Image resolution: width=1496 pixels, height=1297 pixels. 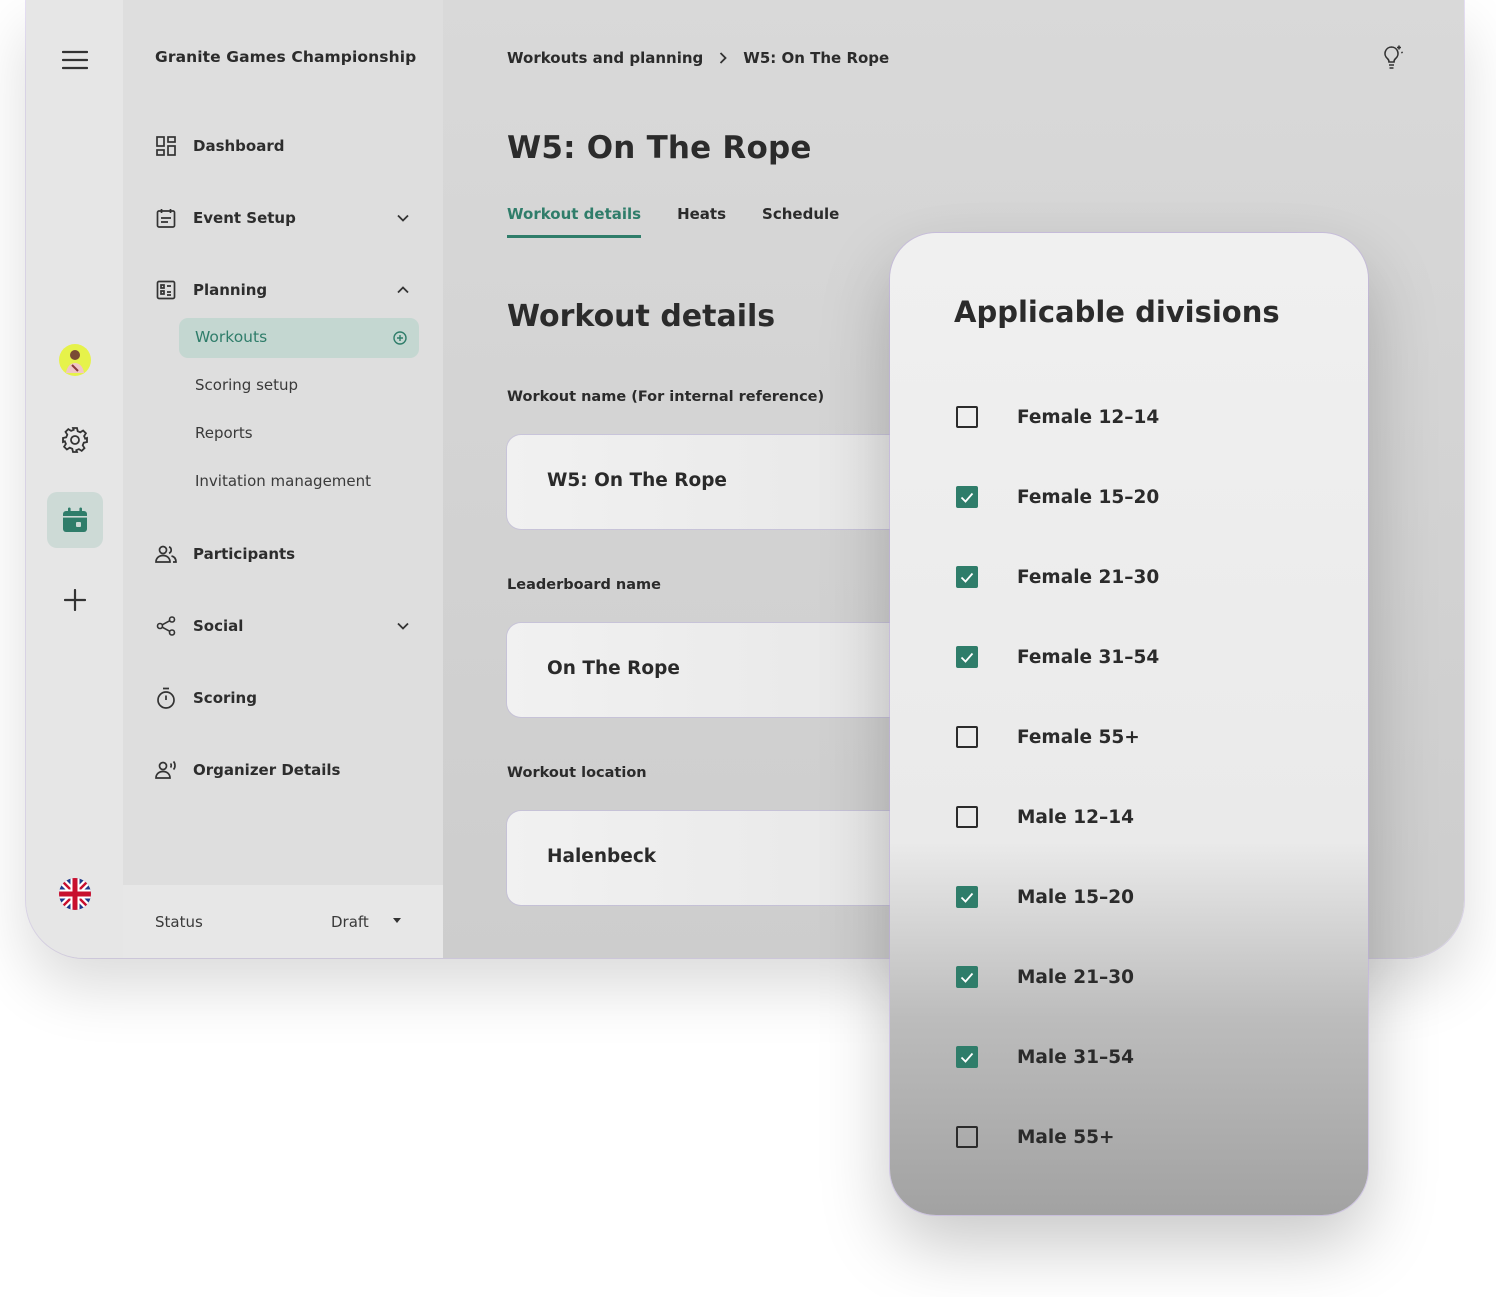 I want to click on division-label: Male 21–30, so click(x=1075, y=977).